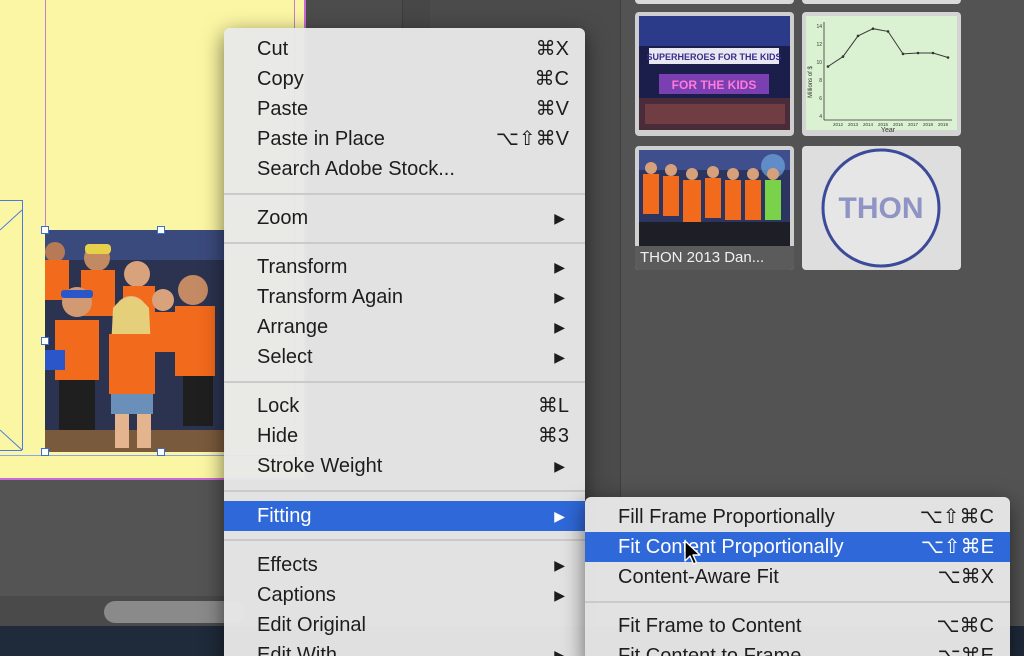  Describe the element at coordinates (731, 547) in the screenshot. I see `menu-item-label: Fit Content Proportionally` at that location.